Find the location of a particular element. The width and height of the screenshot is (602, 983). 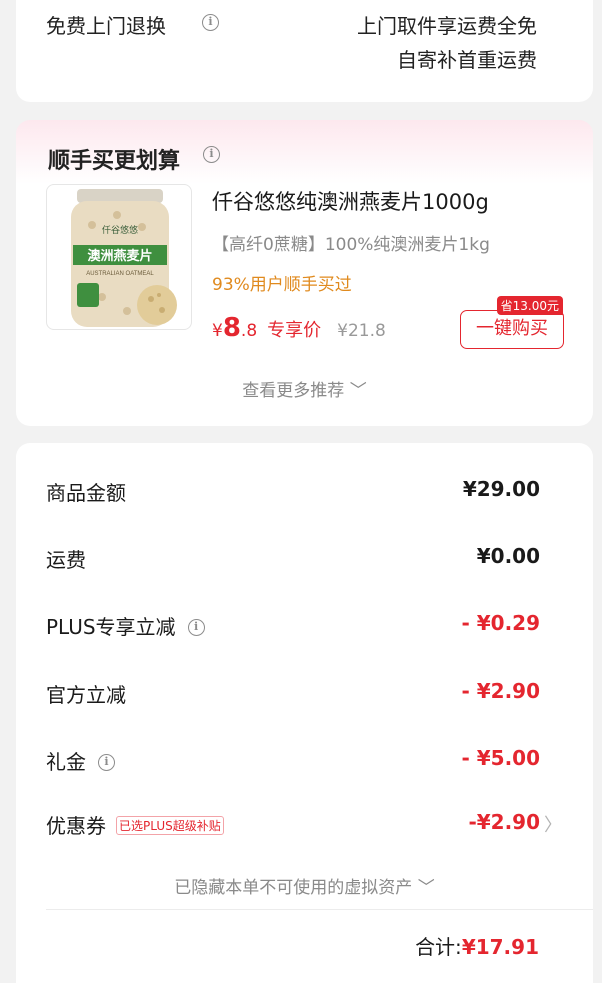

hidden-assets-toggle: 已隐藏本单不可使用的虚拟资产 ﹀ is located at coordinates (304, 885).